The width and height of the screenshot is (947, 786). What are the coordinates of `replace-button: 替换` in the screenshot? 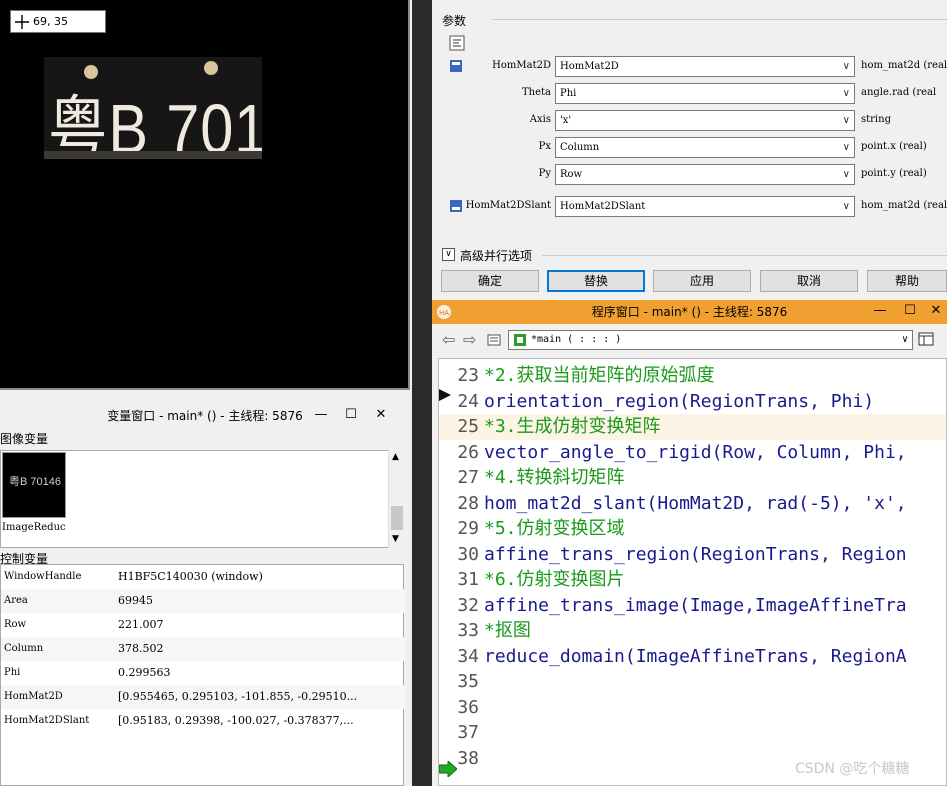 It's located at (596, 281).